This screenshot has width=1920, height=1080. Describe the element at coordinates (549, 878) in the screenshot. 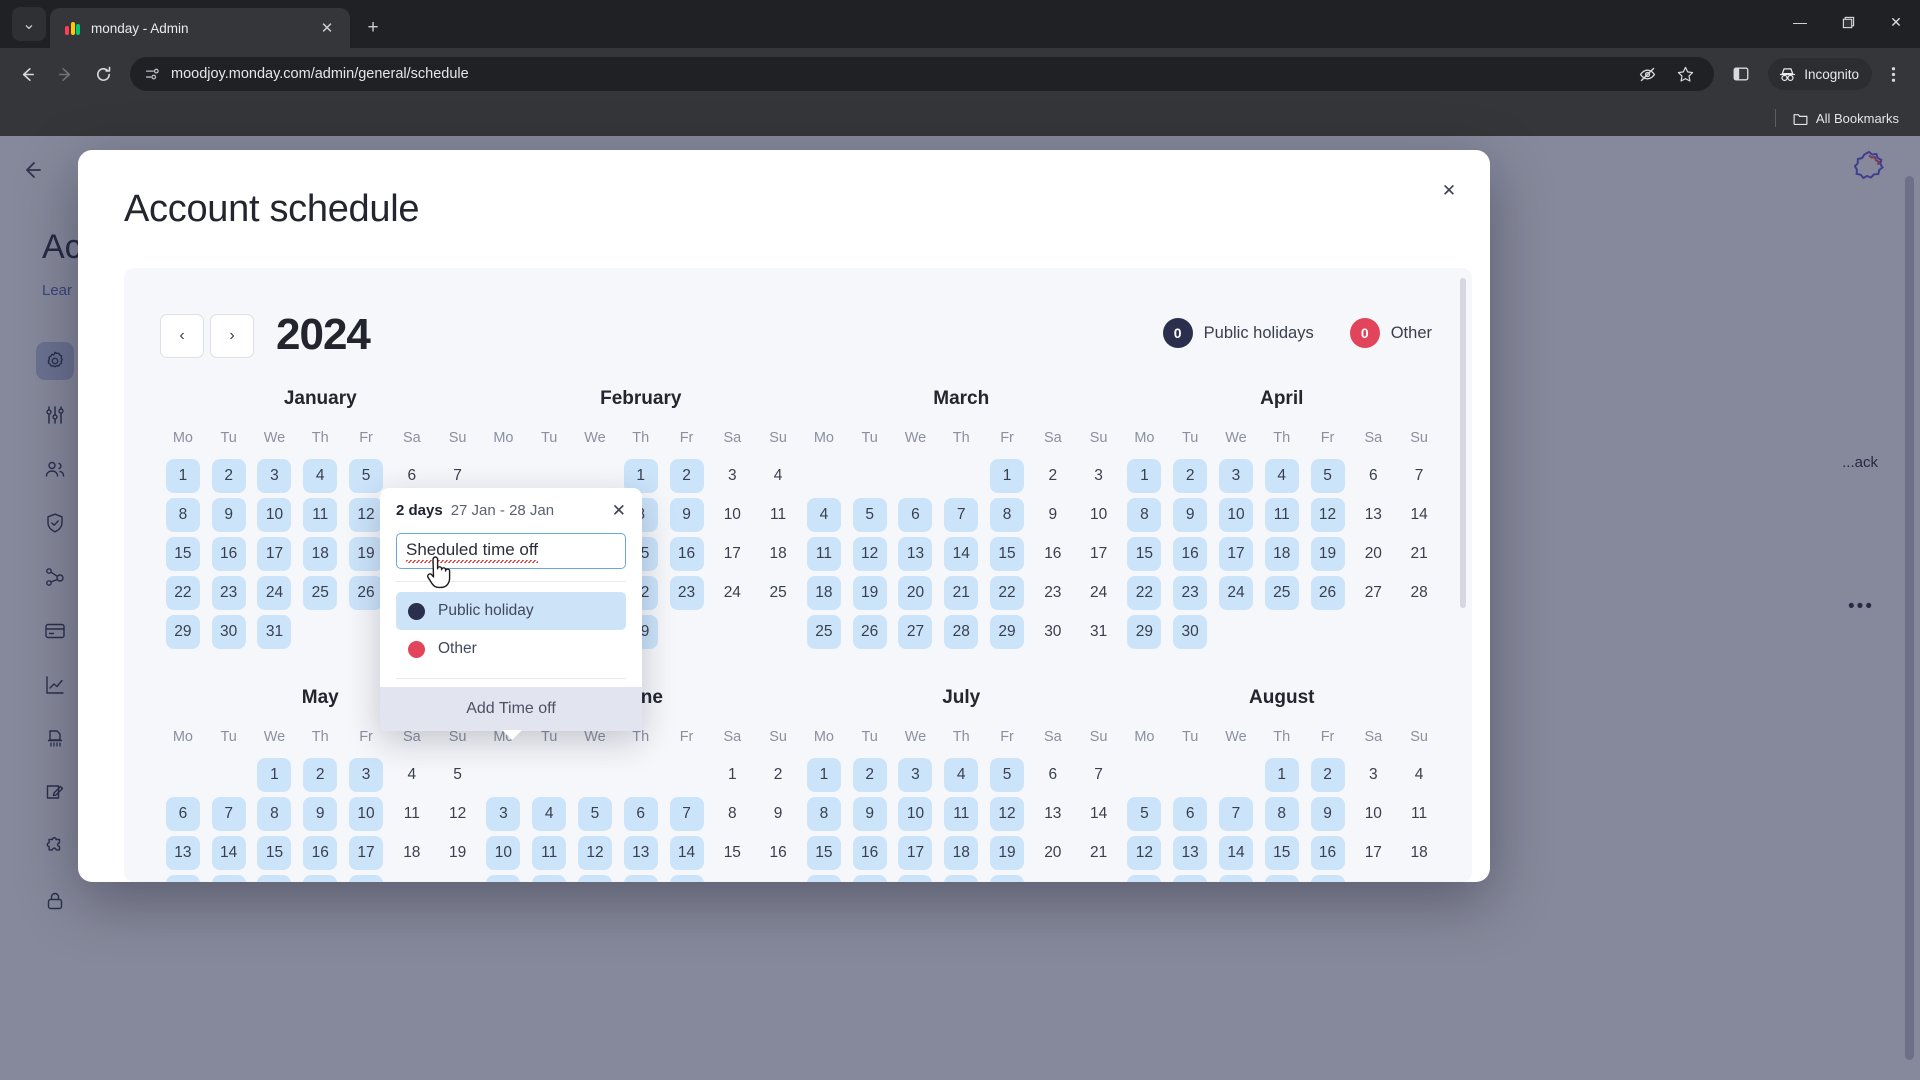

I see `day-working: 18` at that location.